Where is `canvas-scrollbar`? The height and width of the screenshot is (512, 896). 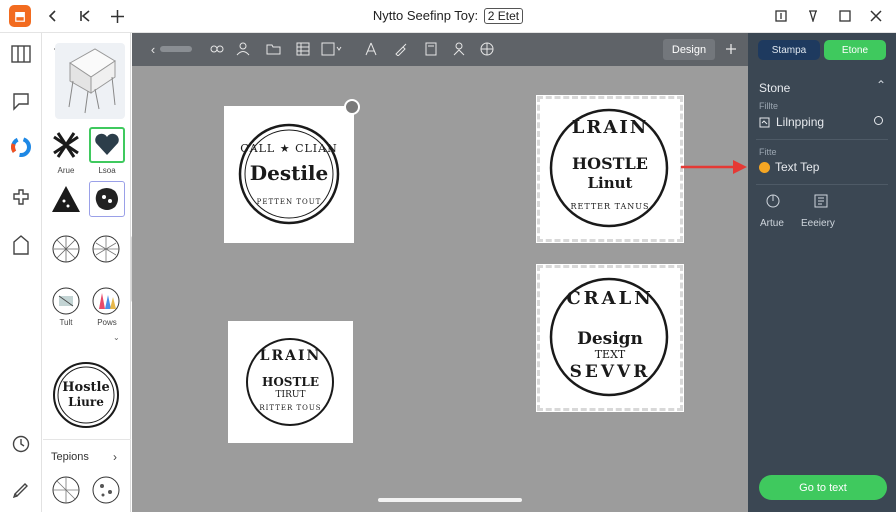 canvas-scrollbar is located at coordinates (450, 500).